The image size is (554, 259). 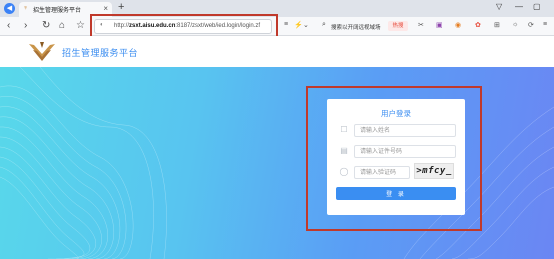 I want to click on star-icon: ☆, so click(x=80, y=26).